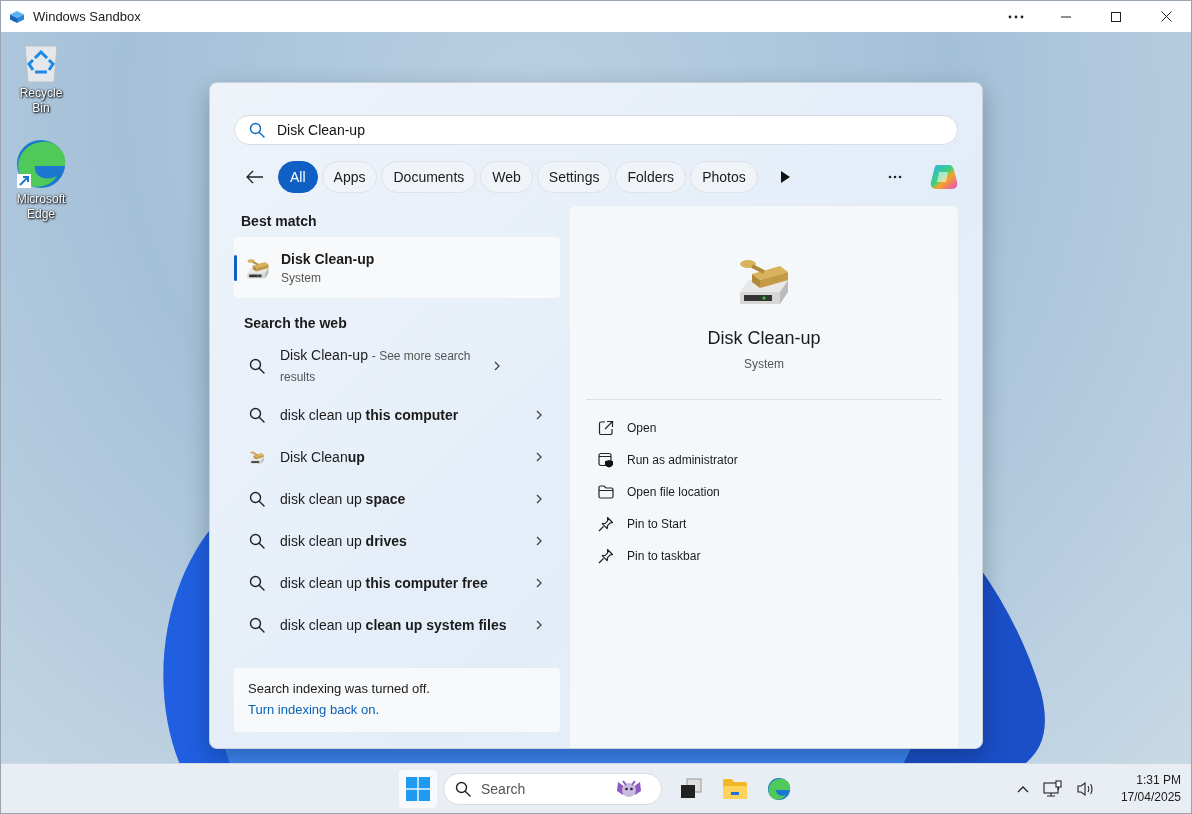 This screenshot has height=814, width=1192. What do you see at coordinates (1052, 788) in the screenshot?
I see `network-icon` at bounding box center [1052, 788].